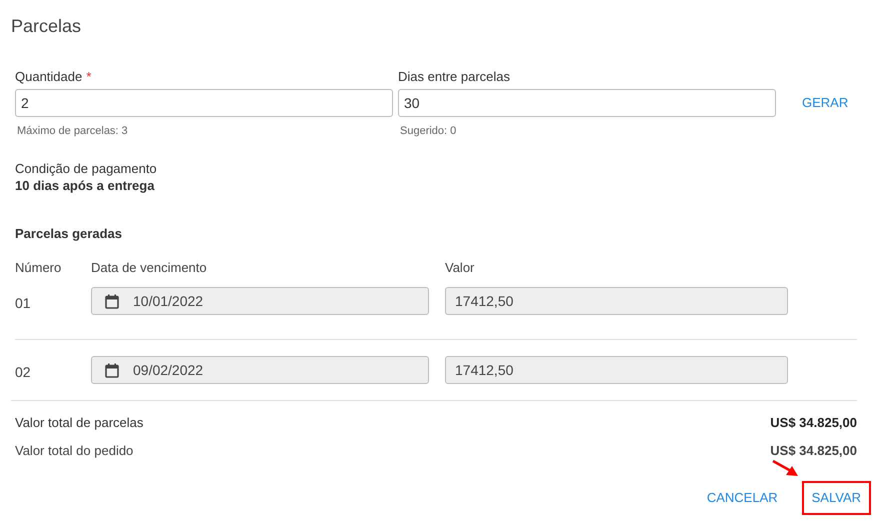  I want to click on pointer-arrow, so click(785, 468).